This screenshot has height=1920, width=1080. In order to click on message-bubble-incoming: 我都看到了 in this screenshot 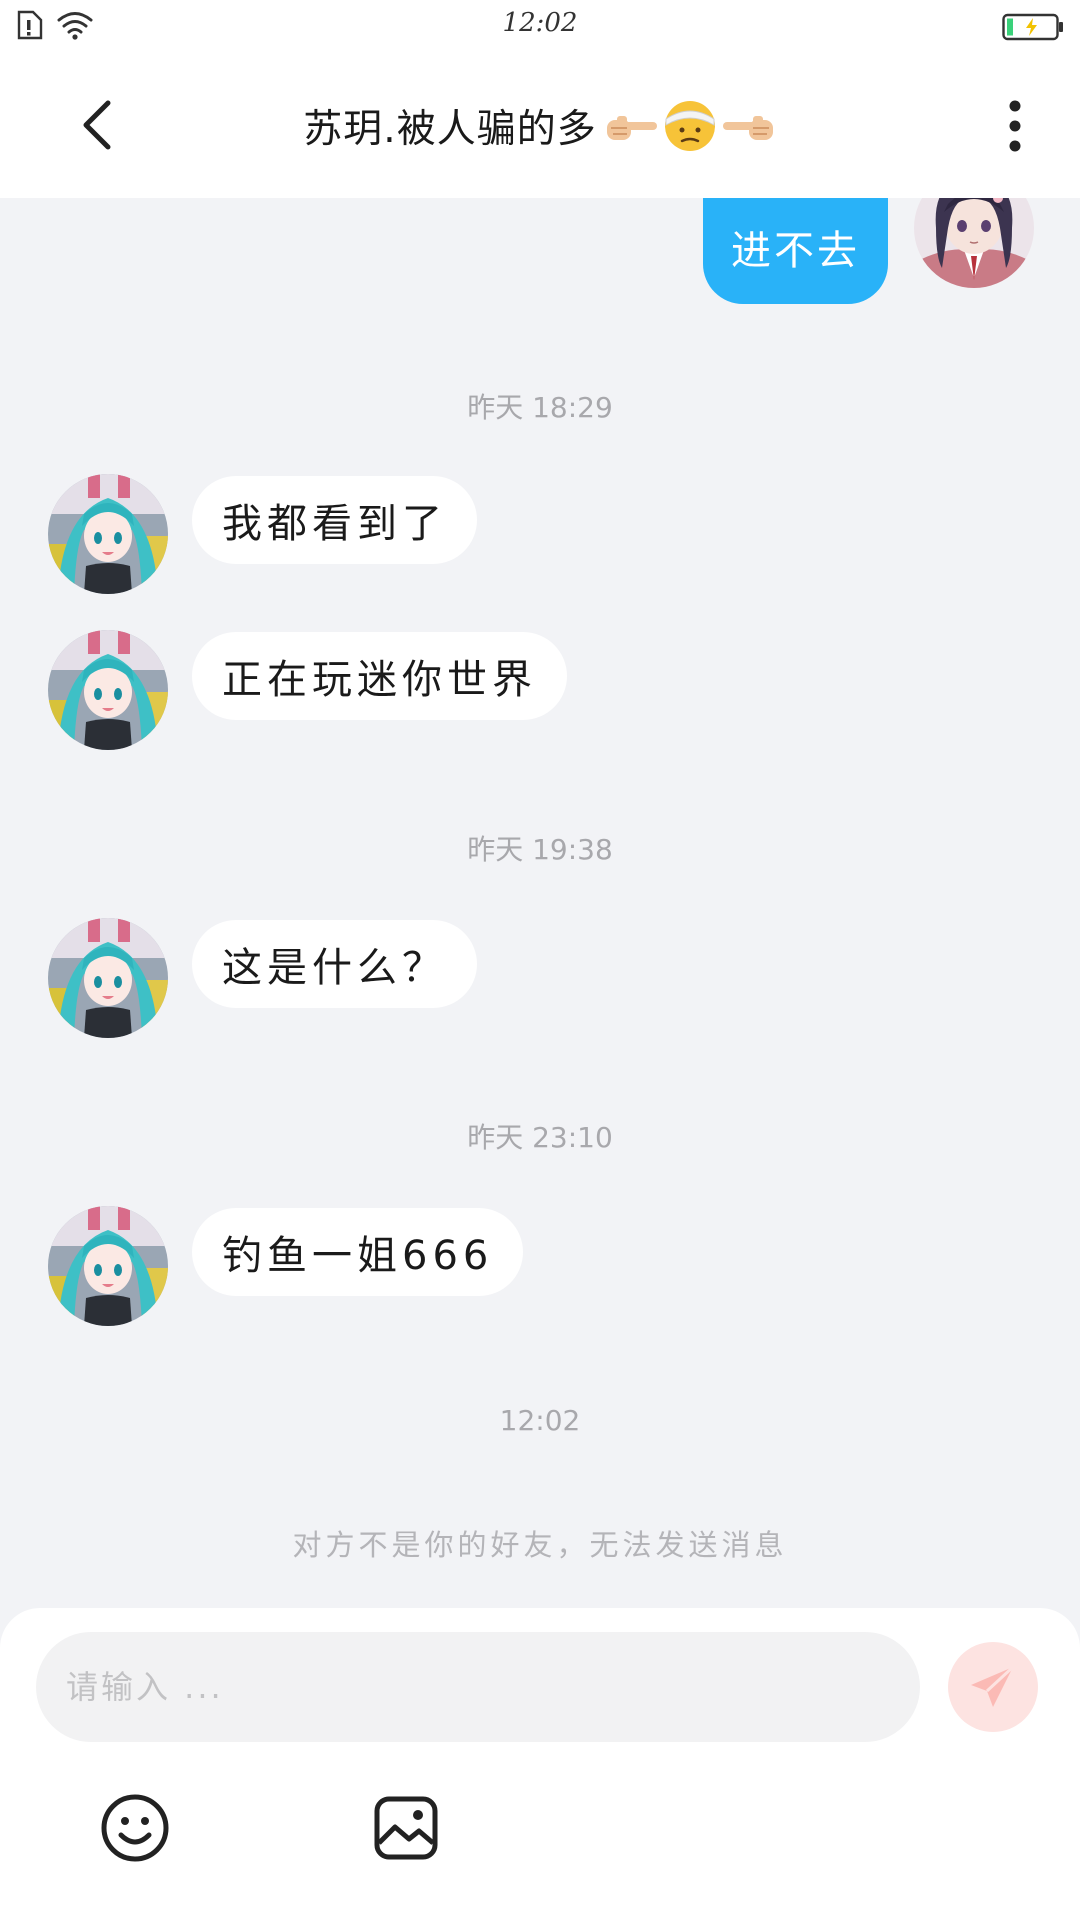, I will do `click(334, 520)`.